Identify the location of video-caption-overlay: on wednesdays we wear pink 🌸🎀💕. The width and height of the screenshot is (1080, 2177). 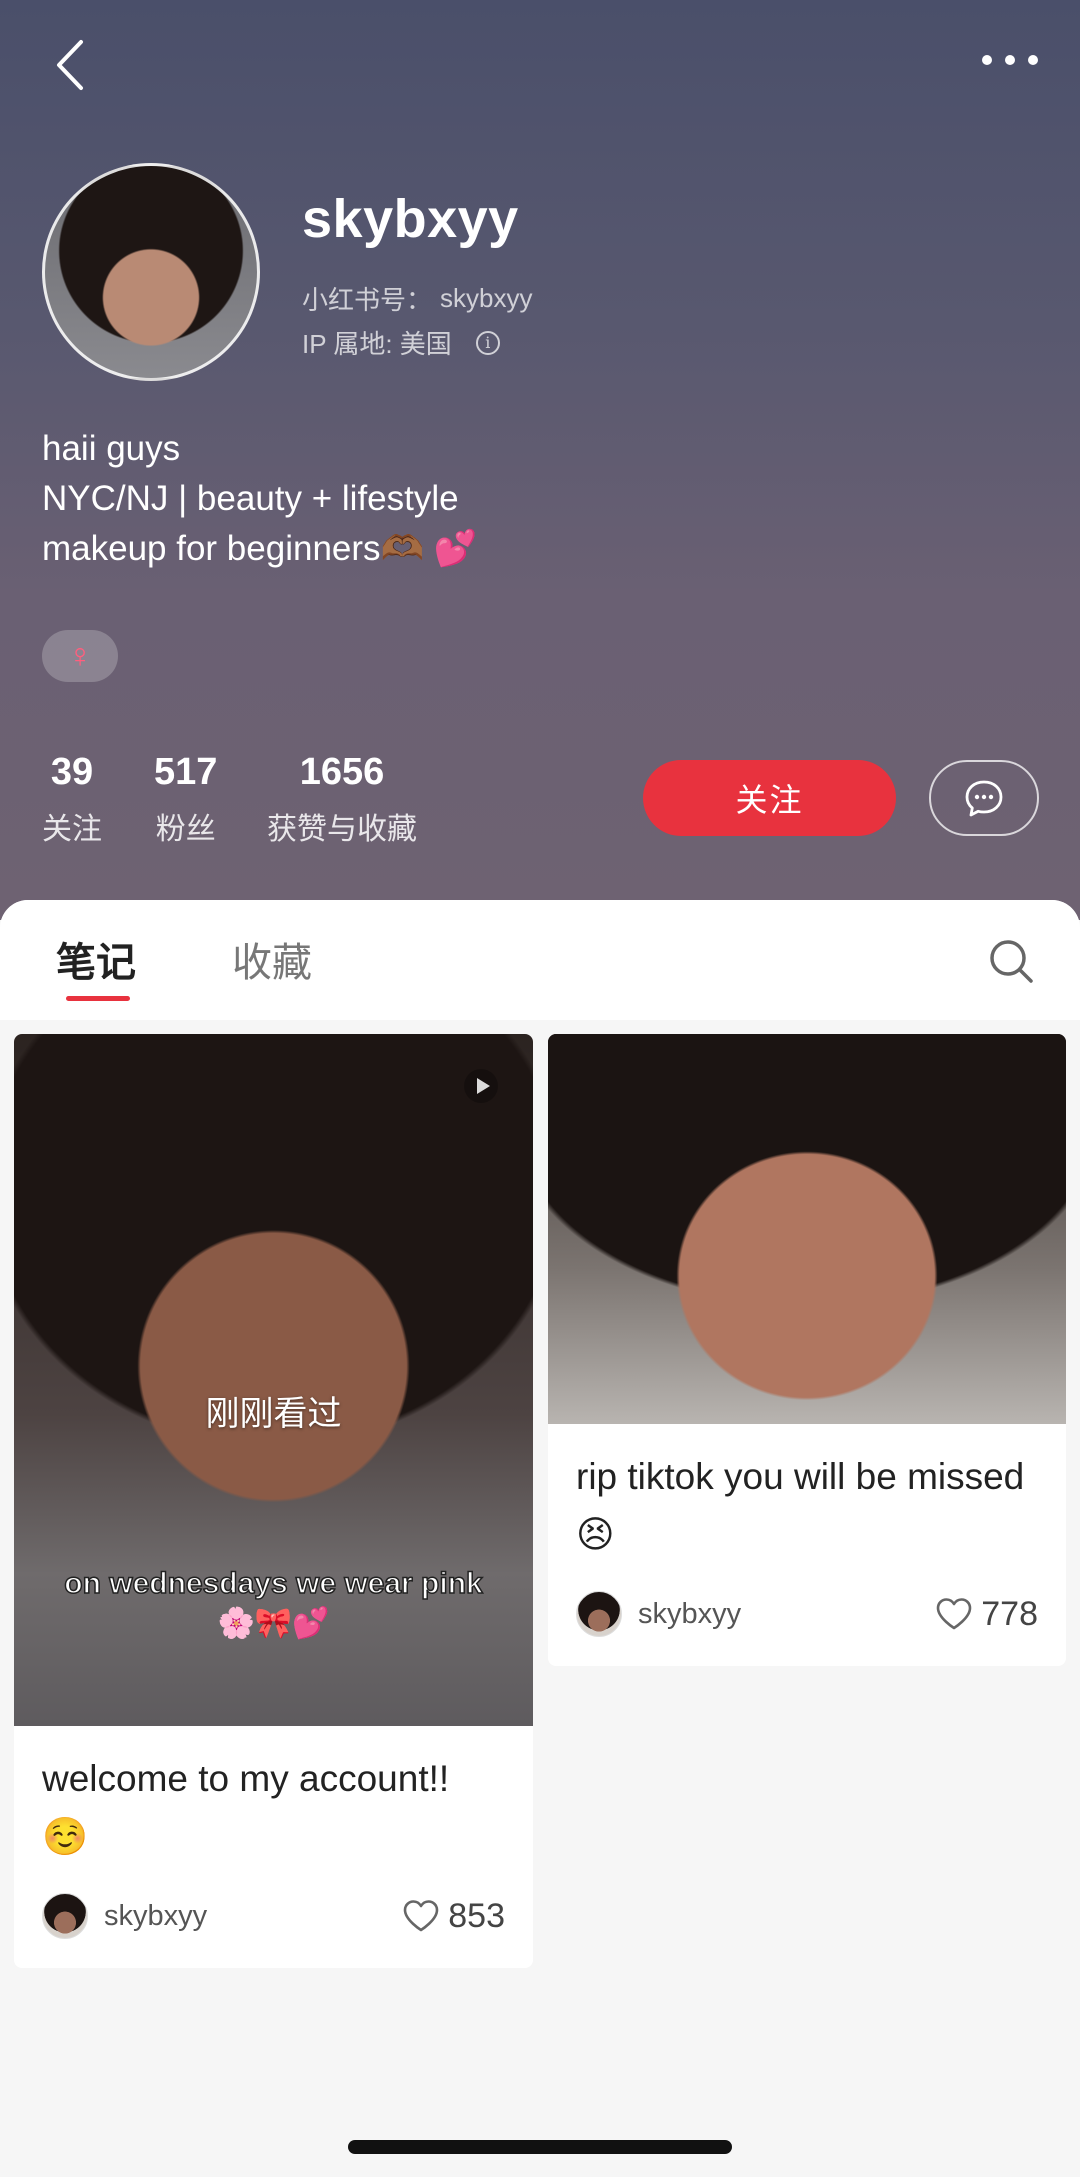
(274, 1603).